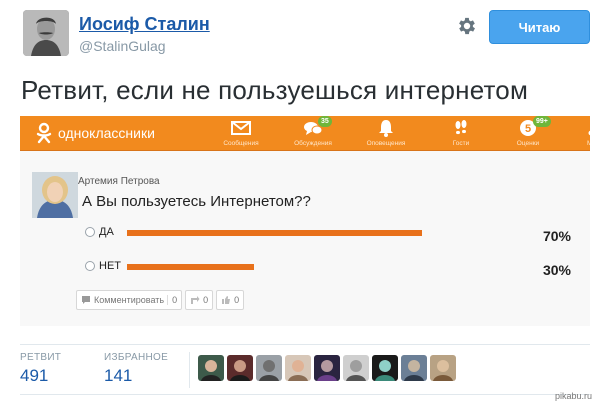 The image size is (600, 404). I want to click on comment-label: Комментировать, so click(129, 300).